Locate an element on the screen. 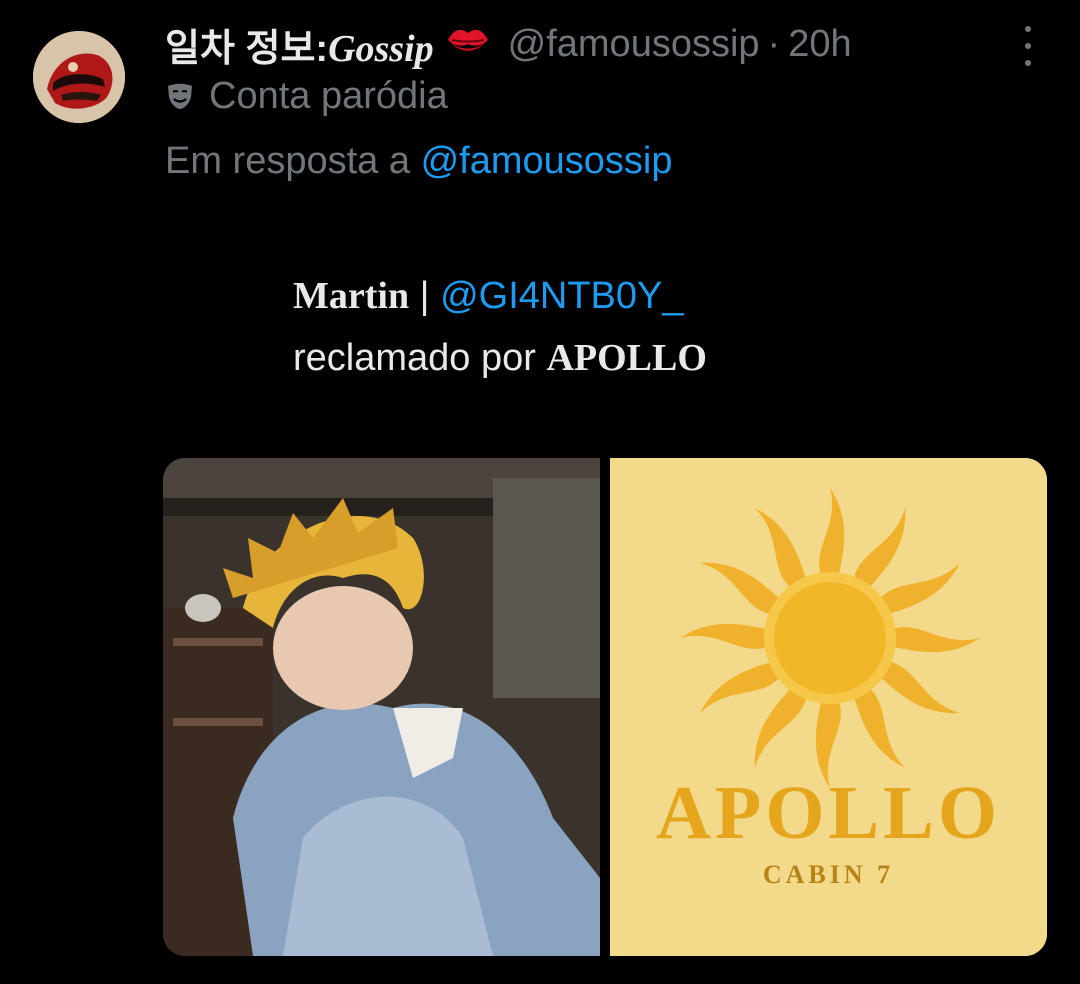 The image size is (1080, 984). tweet-text: Martin | @GI4NTB0Y_ reclamado por APOLLO is located at coordinates (500, 327).